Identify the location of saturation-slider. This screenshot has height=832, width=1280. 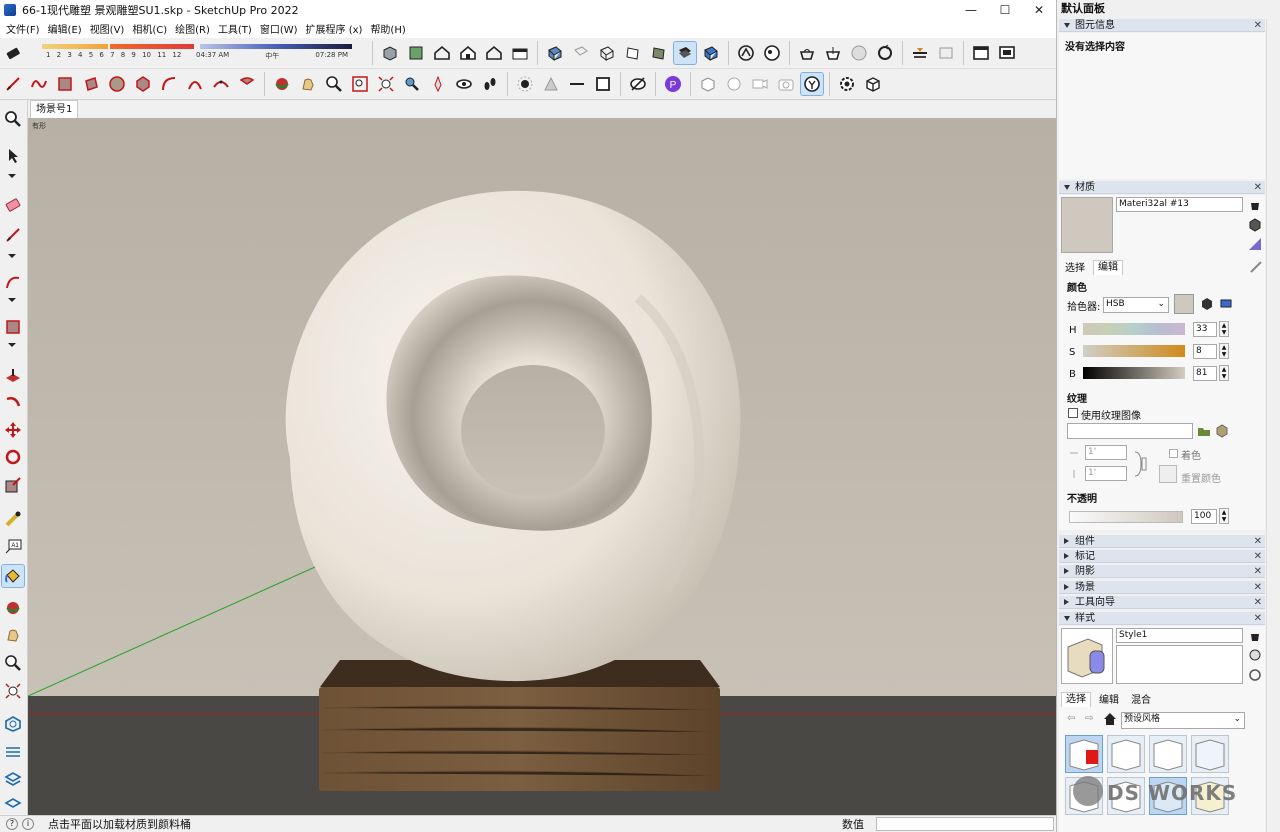
(1134, 351).